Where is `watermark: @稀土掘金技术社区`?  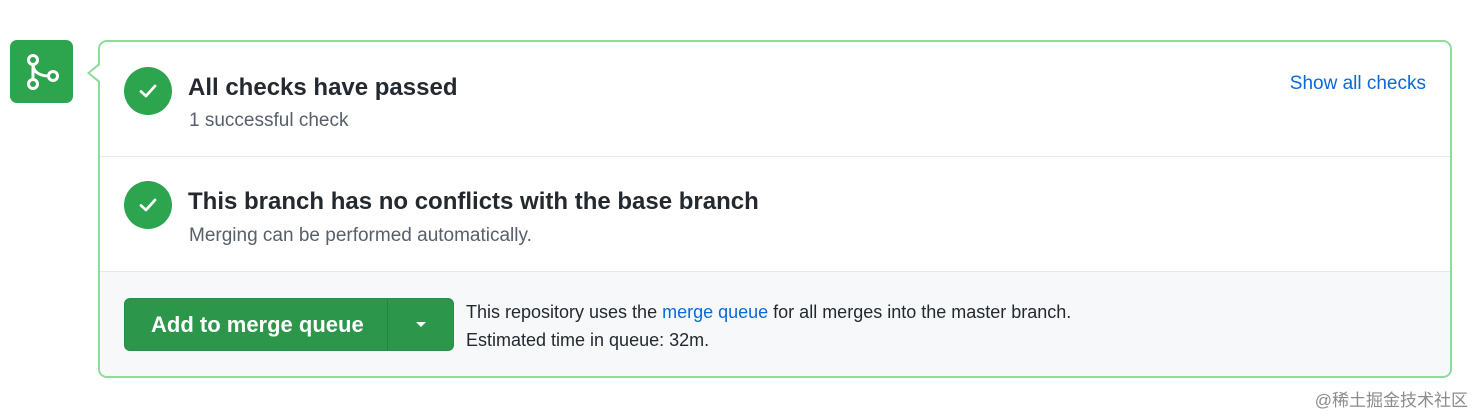
watermark: @稀土掘金技术社区 is located at coordinates (1391, 400).